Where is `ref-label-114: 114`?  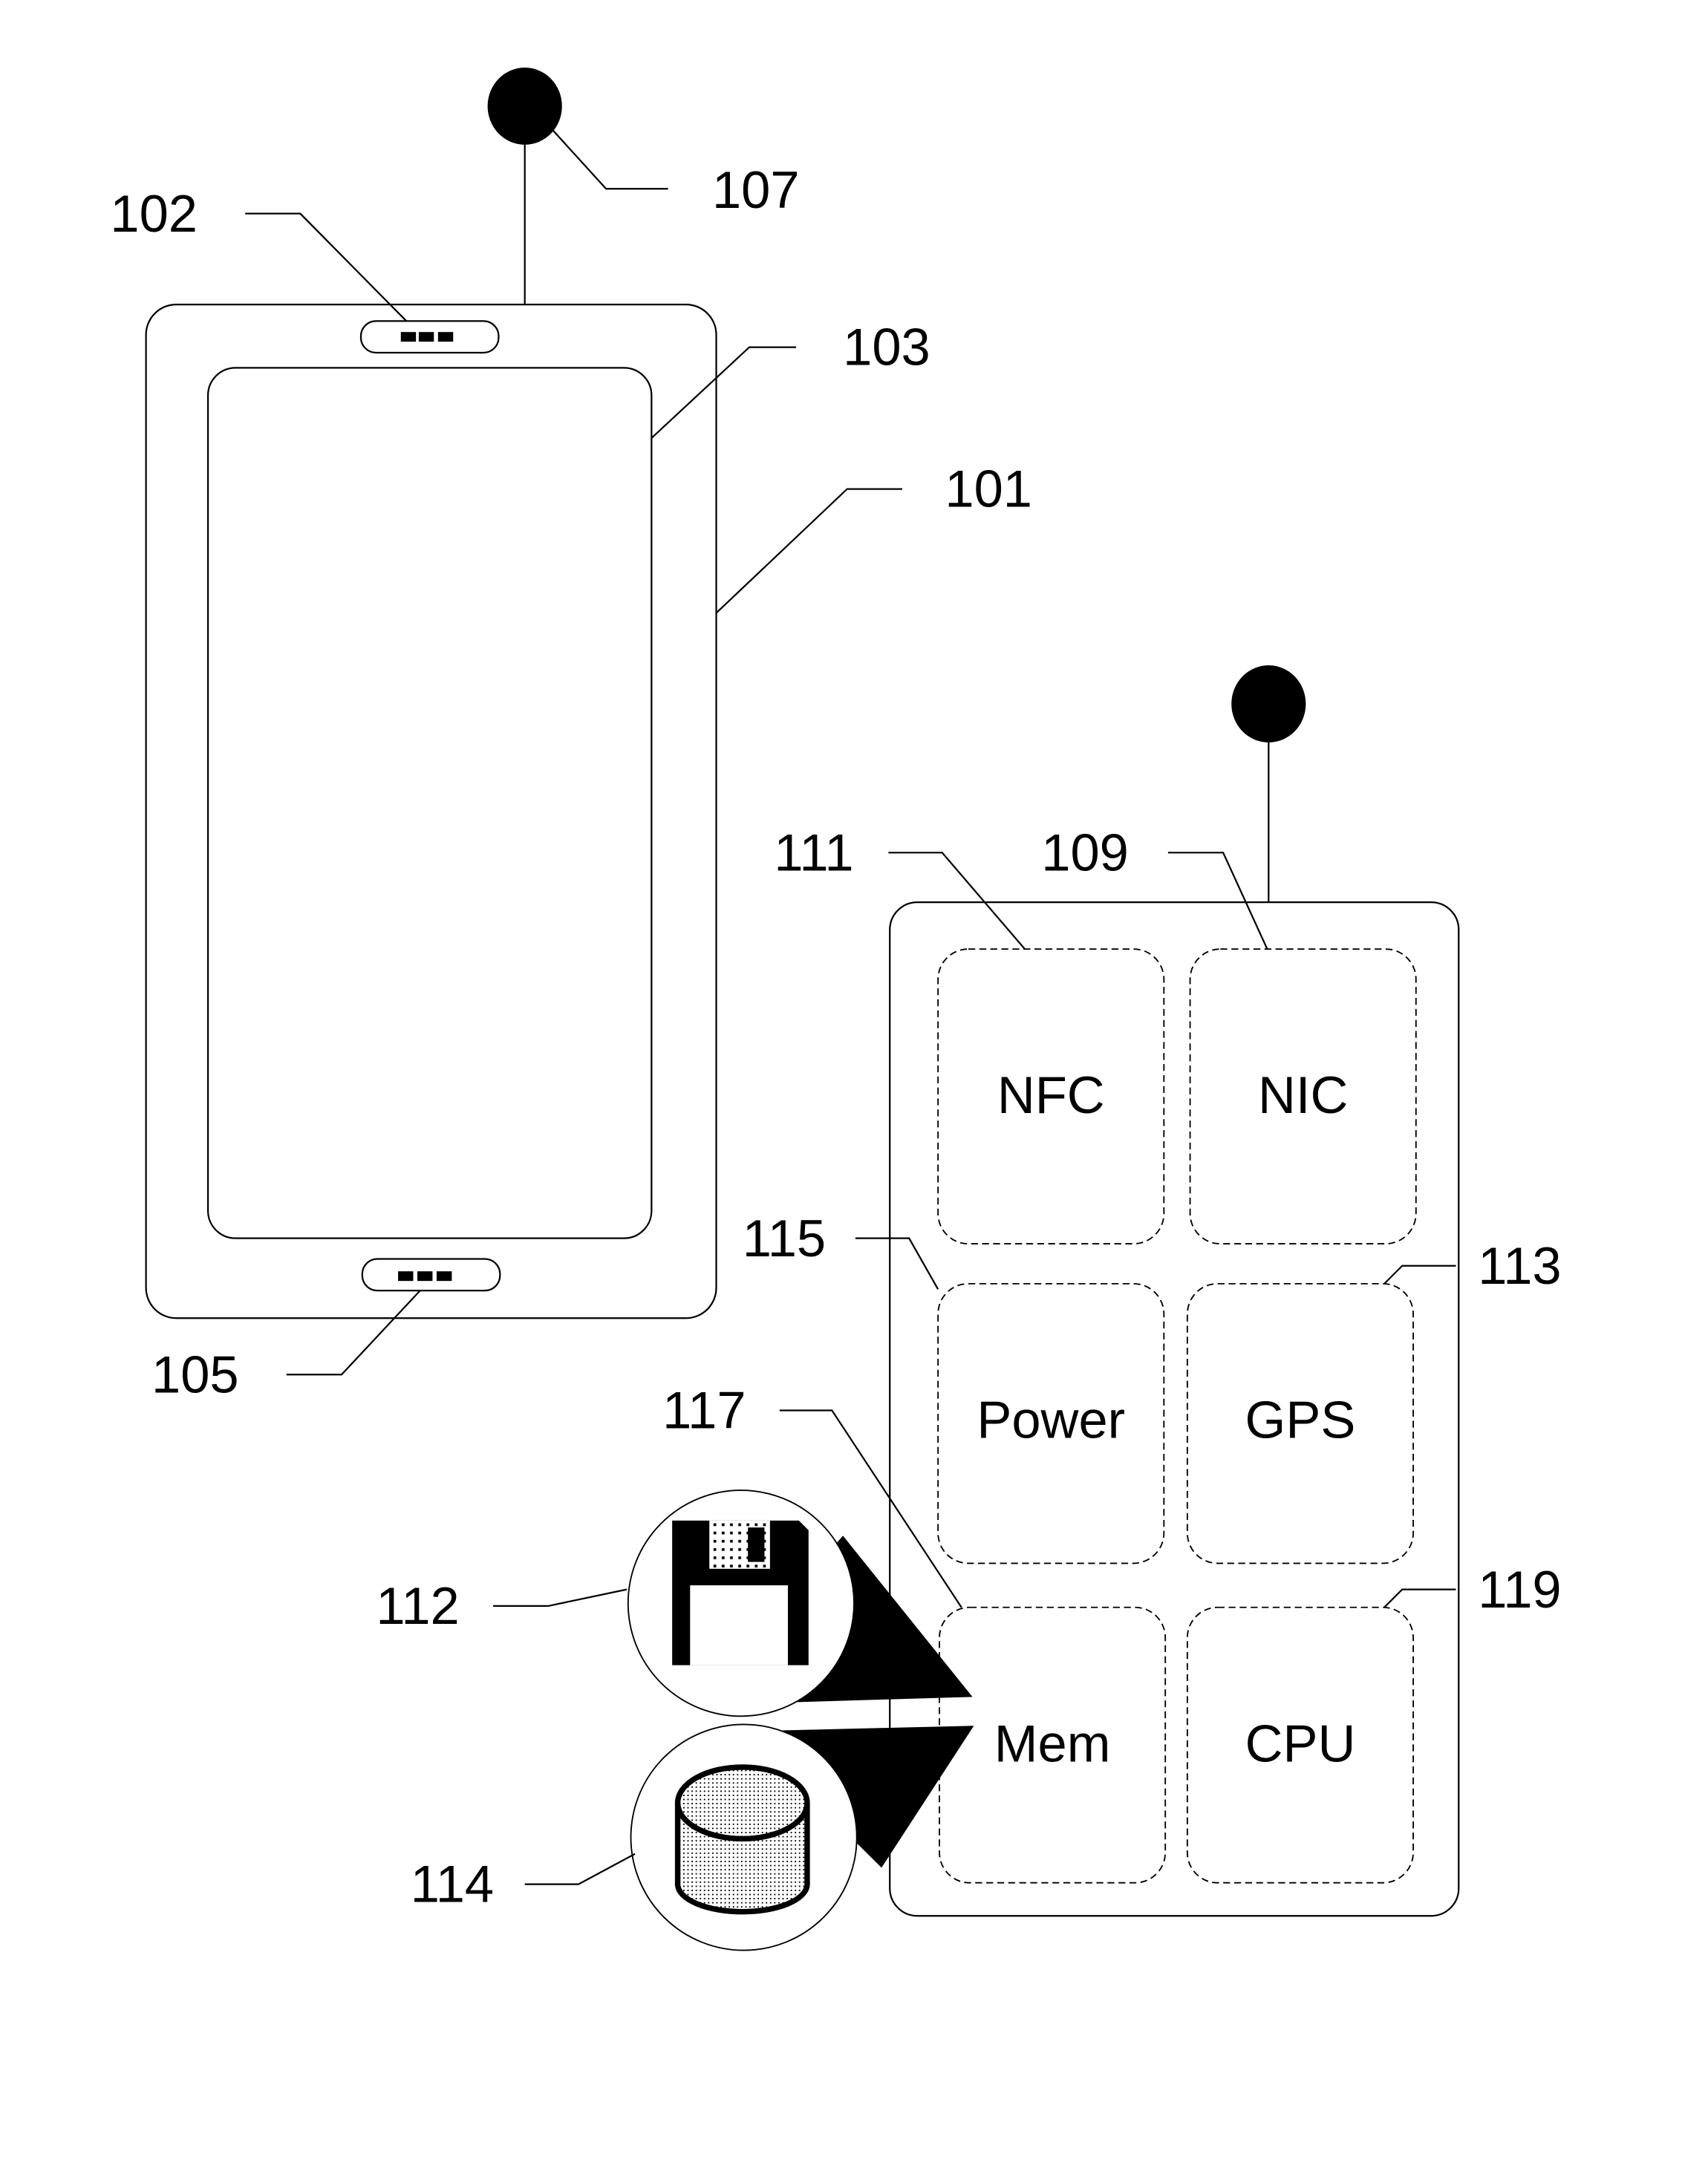
ref-label-114: 114 is located at coordinates (452, 1884).